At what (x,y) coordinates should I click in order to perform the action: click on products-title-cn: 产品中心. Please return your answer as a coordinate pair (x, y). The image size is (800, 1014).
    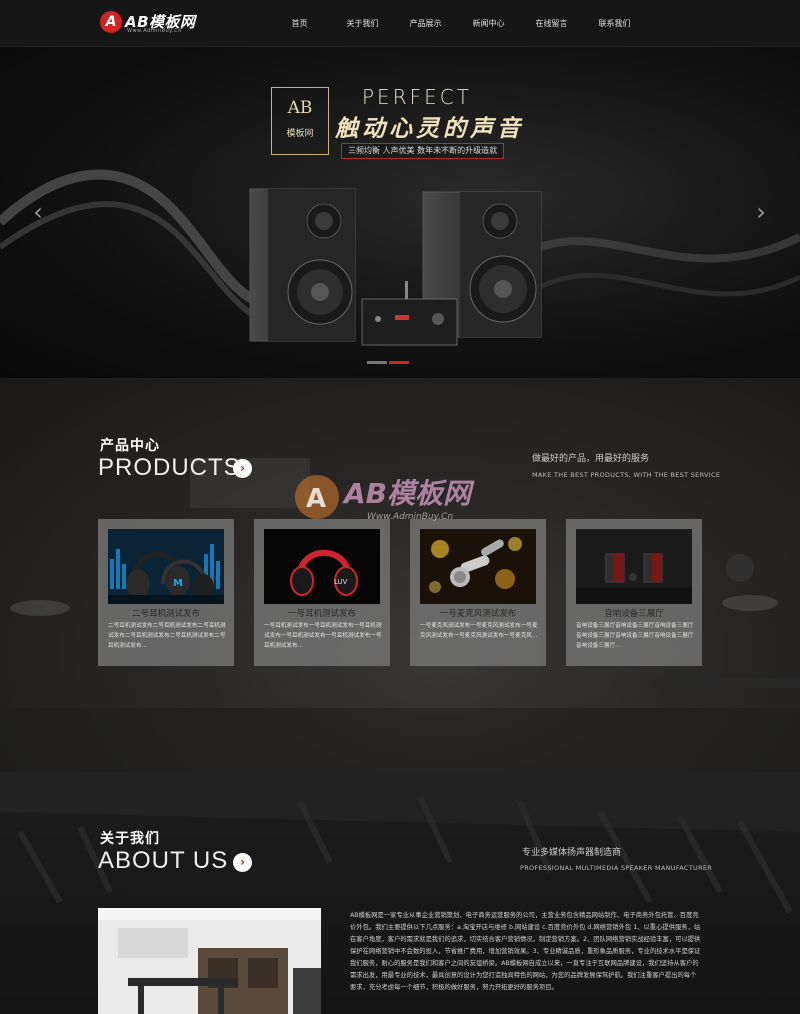
    Looking at the image, I should click on (130, 446).